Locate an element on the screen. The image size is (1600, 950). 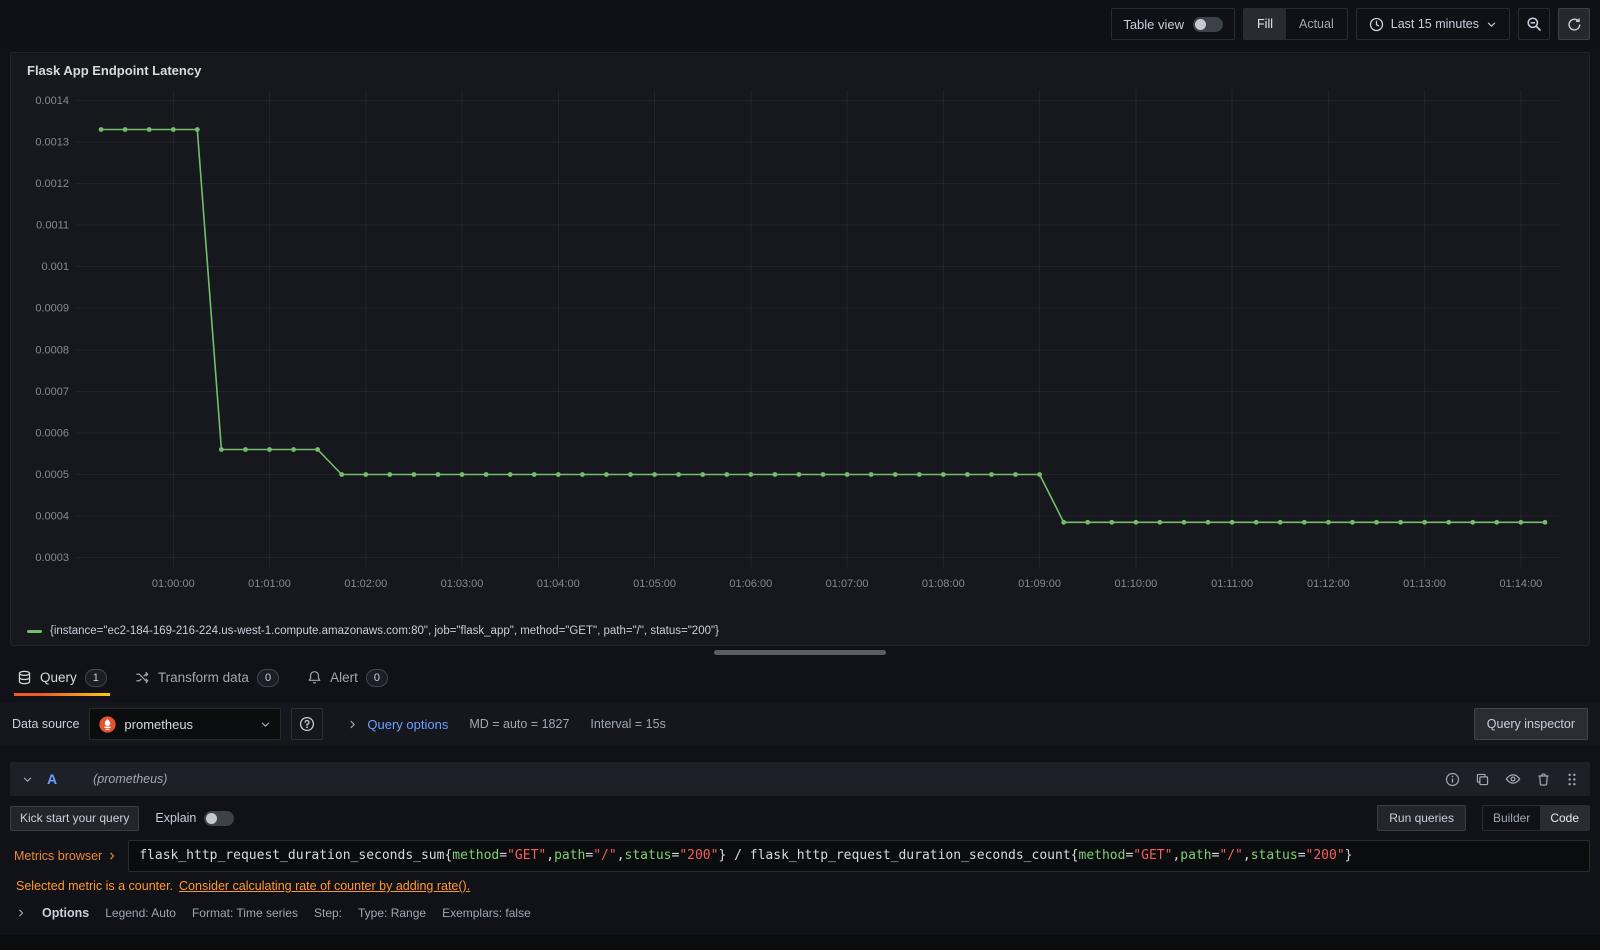
datasource-select: prometheus is located at coordinates (185, 724).